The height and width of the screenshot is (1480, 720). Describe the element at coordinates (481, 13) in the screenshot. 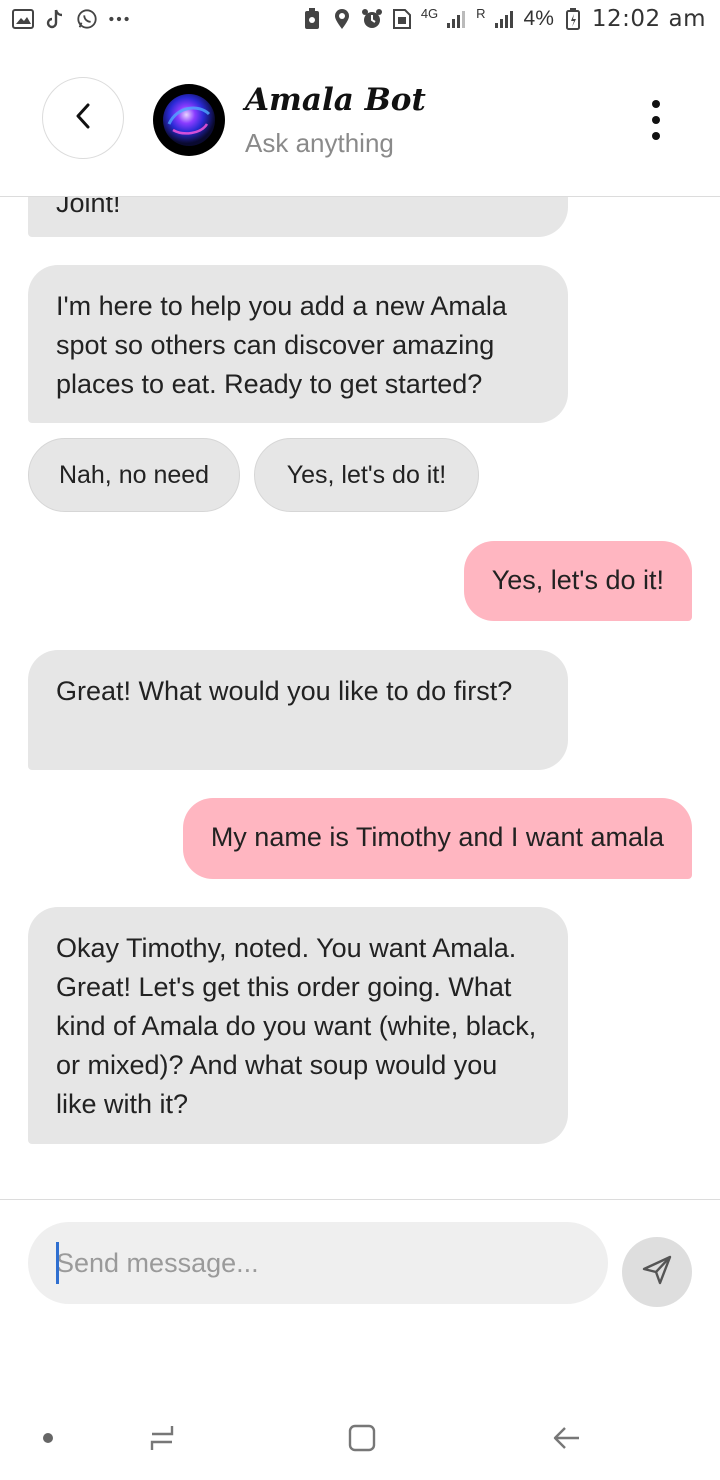

I see `roaming-label: R` at that location.